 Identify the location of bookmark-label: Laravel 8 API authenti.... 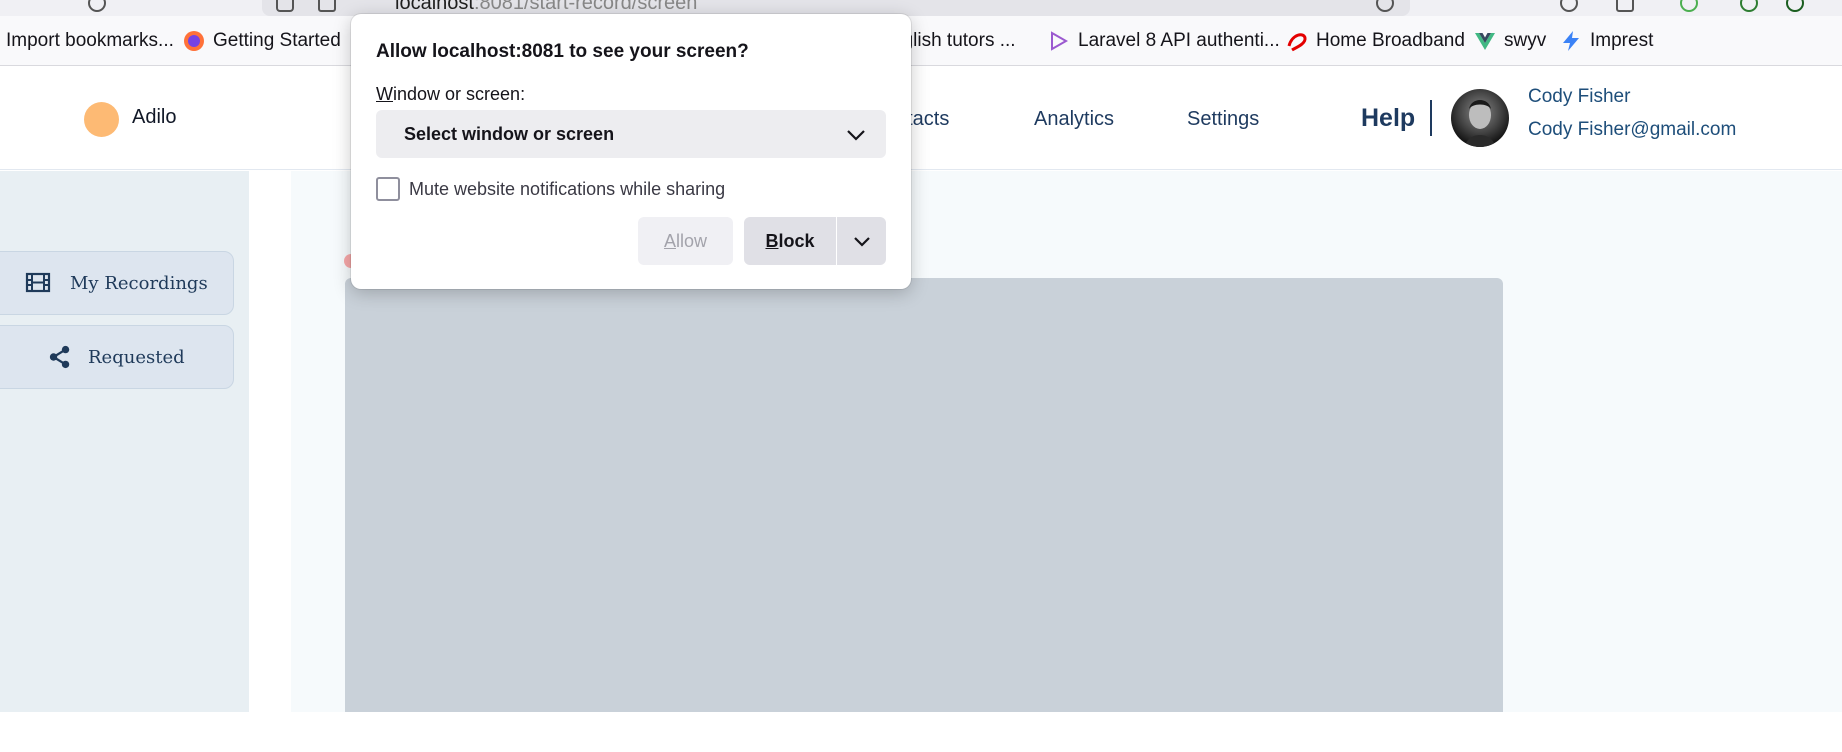
(1179, 40).